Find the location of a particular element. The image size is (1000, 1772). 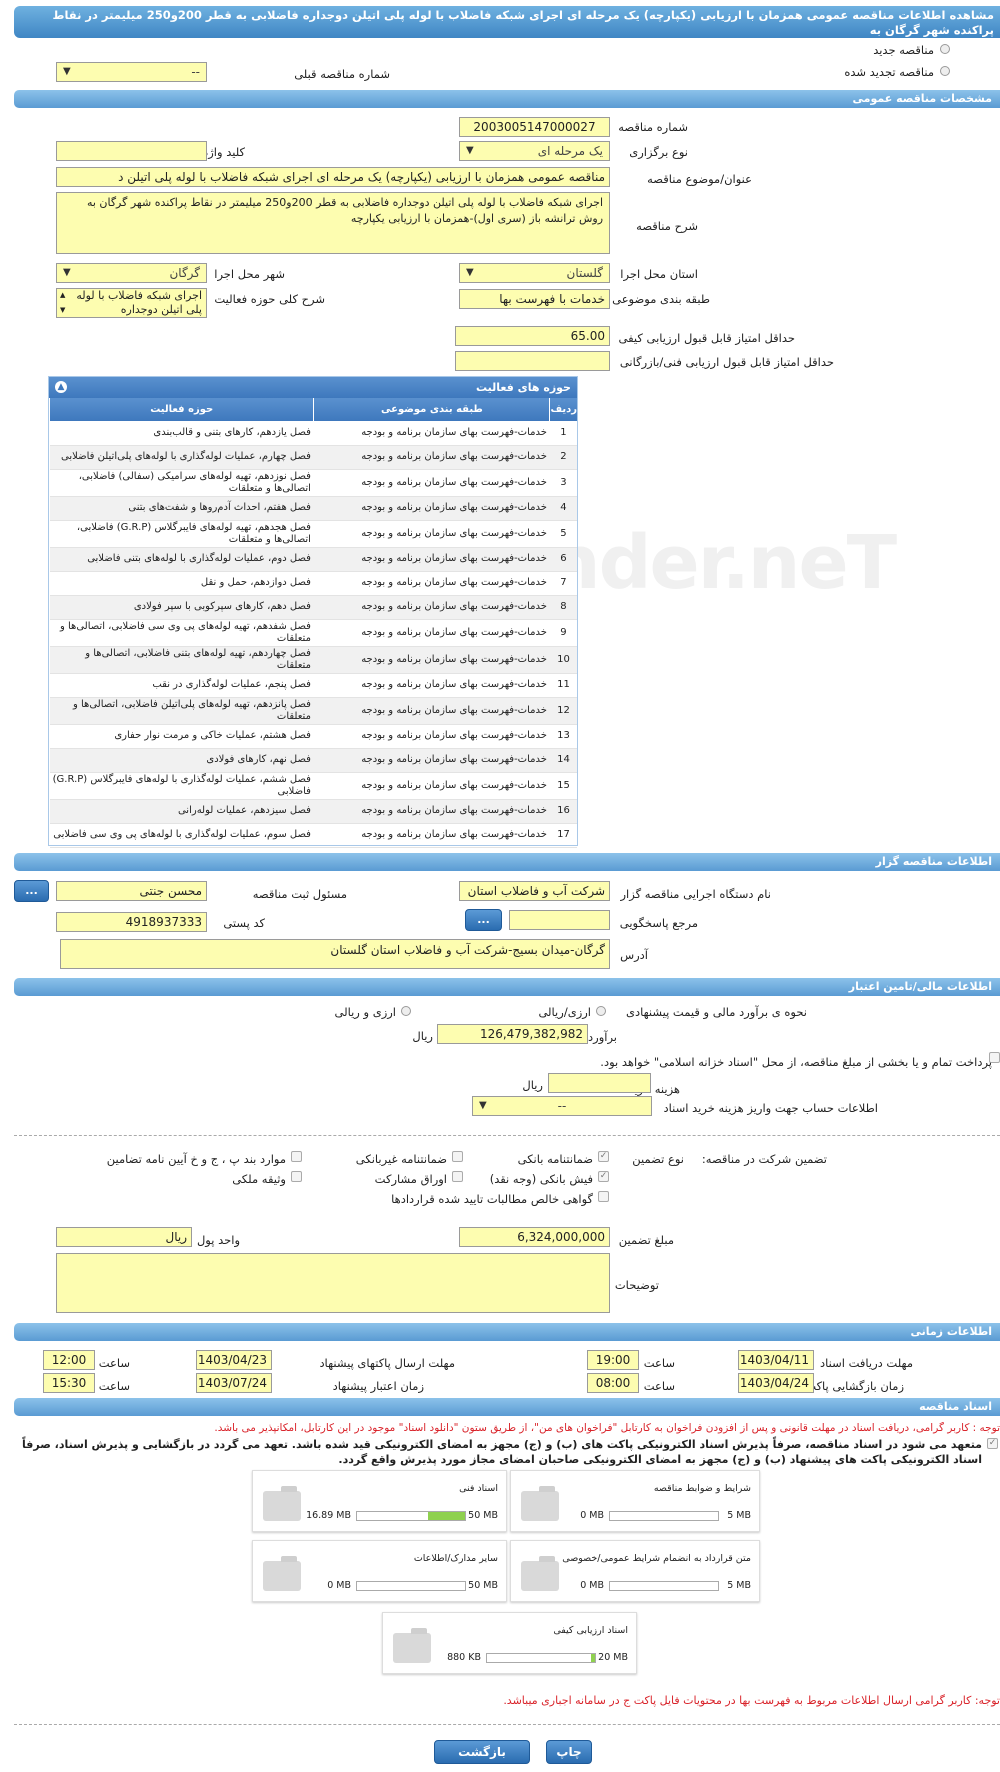

min-quality-field: 65.00 is located at coordinates (532, 336).